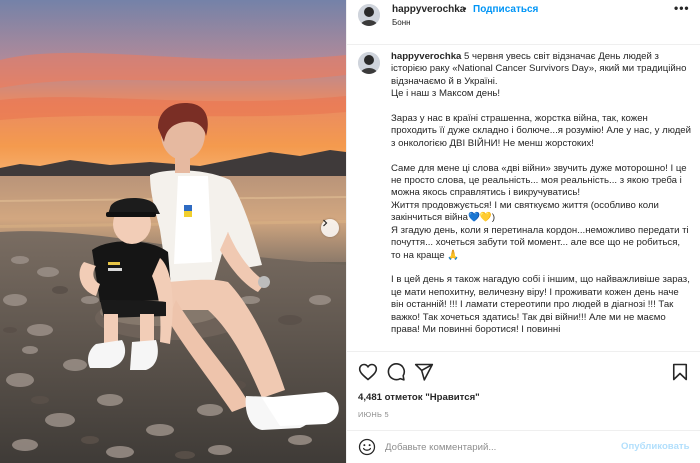  What do you see at coordinates (373, 414) in the screenshot?
I see `post-date: ИЮНЬ 5` at bounding box center [373, 414].